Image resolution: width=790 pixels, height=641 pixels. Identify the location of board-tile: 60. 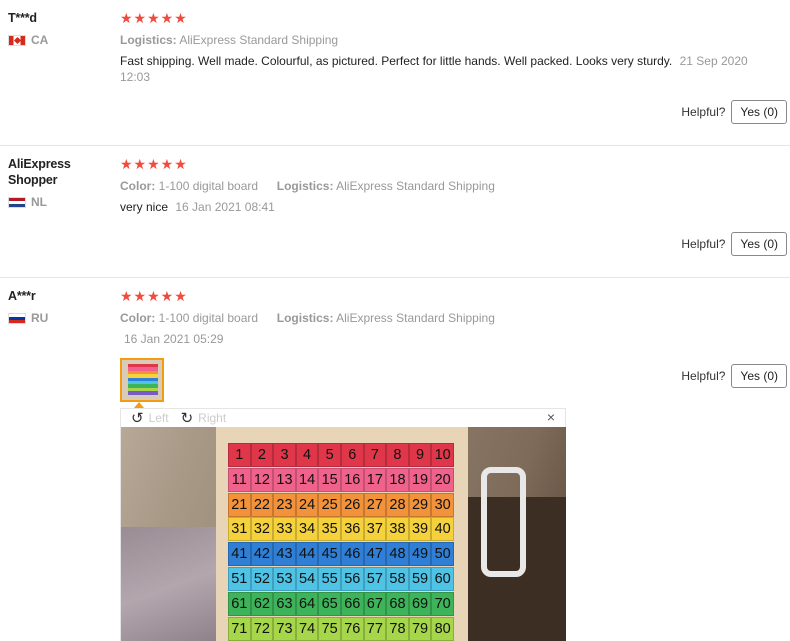
(442, 578).